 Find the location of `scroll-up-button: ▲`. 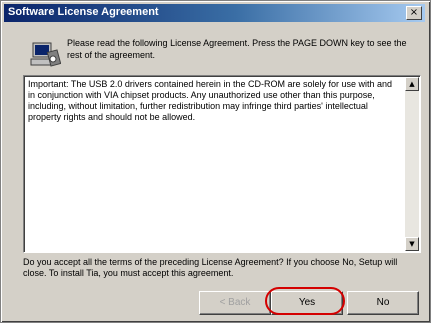

scroll-up-button: ▲ is located at coordinates (412, 84).